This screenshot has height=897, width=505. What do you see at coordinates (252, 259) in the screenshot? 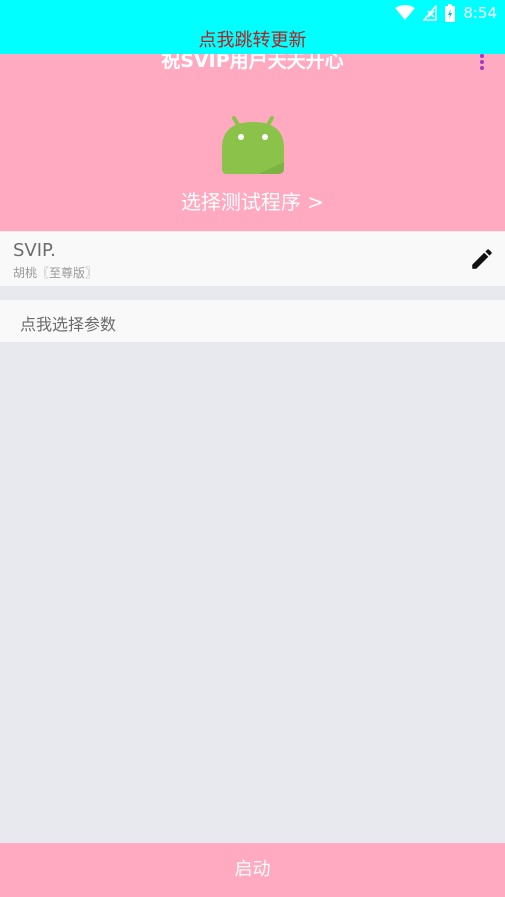
I see `profile-row: SVIP. 胡桃〖至尊版〗` at bounding box center [252, 259].